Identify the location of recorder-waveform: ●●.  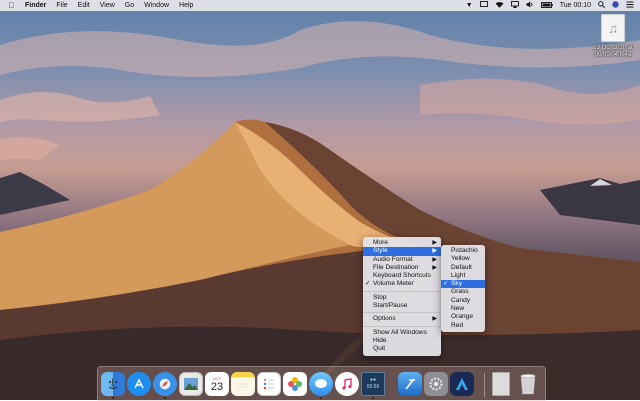
(373, 380).